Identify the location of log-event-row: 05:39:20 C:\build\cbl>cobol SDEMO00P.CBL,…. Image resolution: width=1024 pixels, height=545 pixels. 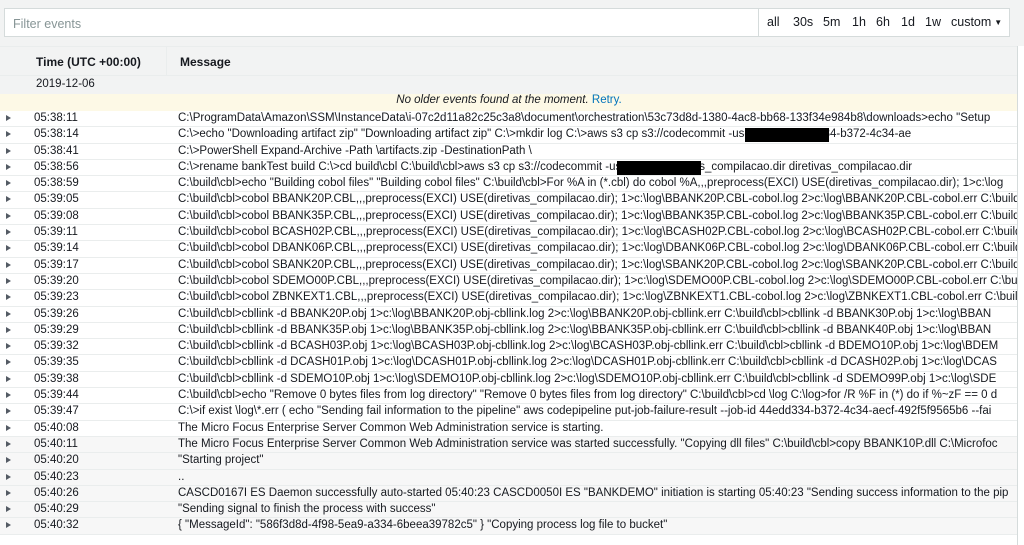
(509, 282).